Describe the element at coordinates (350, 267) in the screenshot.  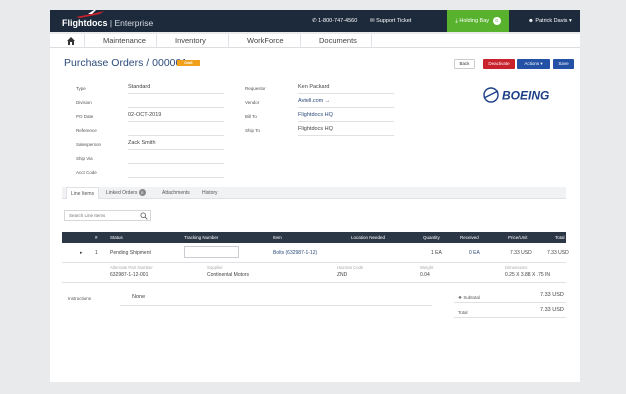
I see `hazmat-label: Hazmat Code` at that location.